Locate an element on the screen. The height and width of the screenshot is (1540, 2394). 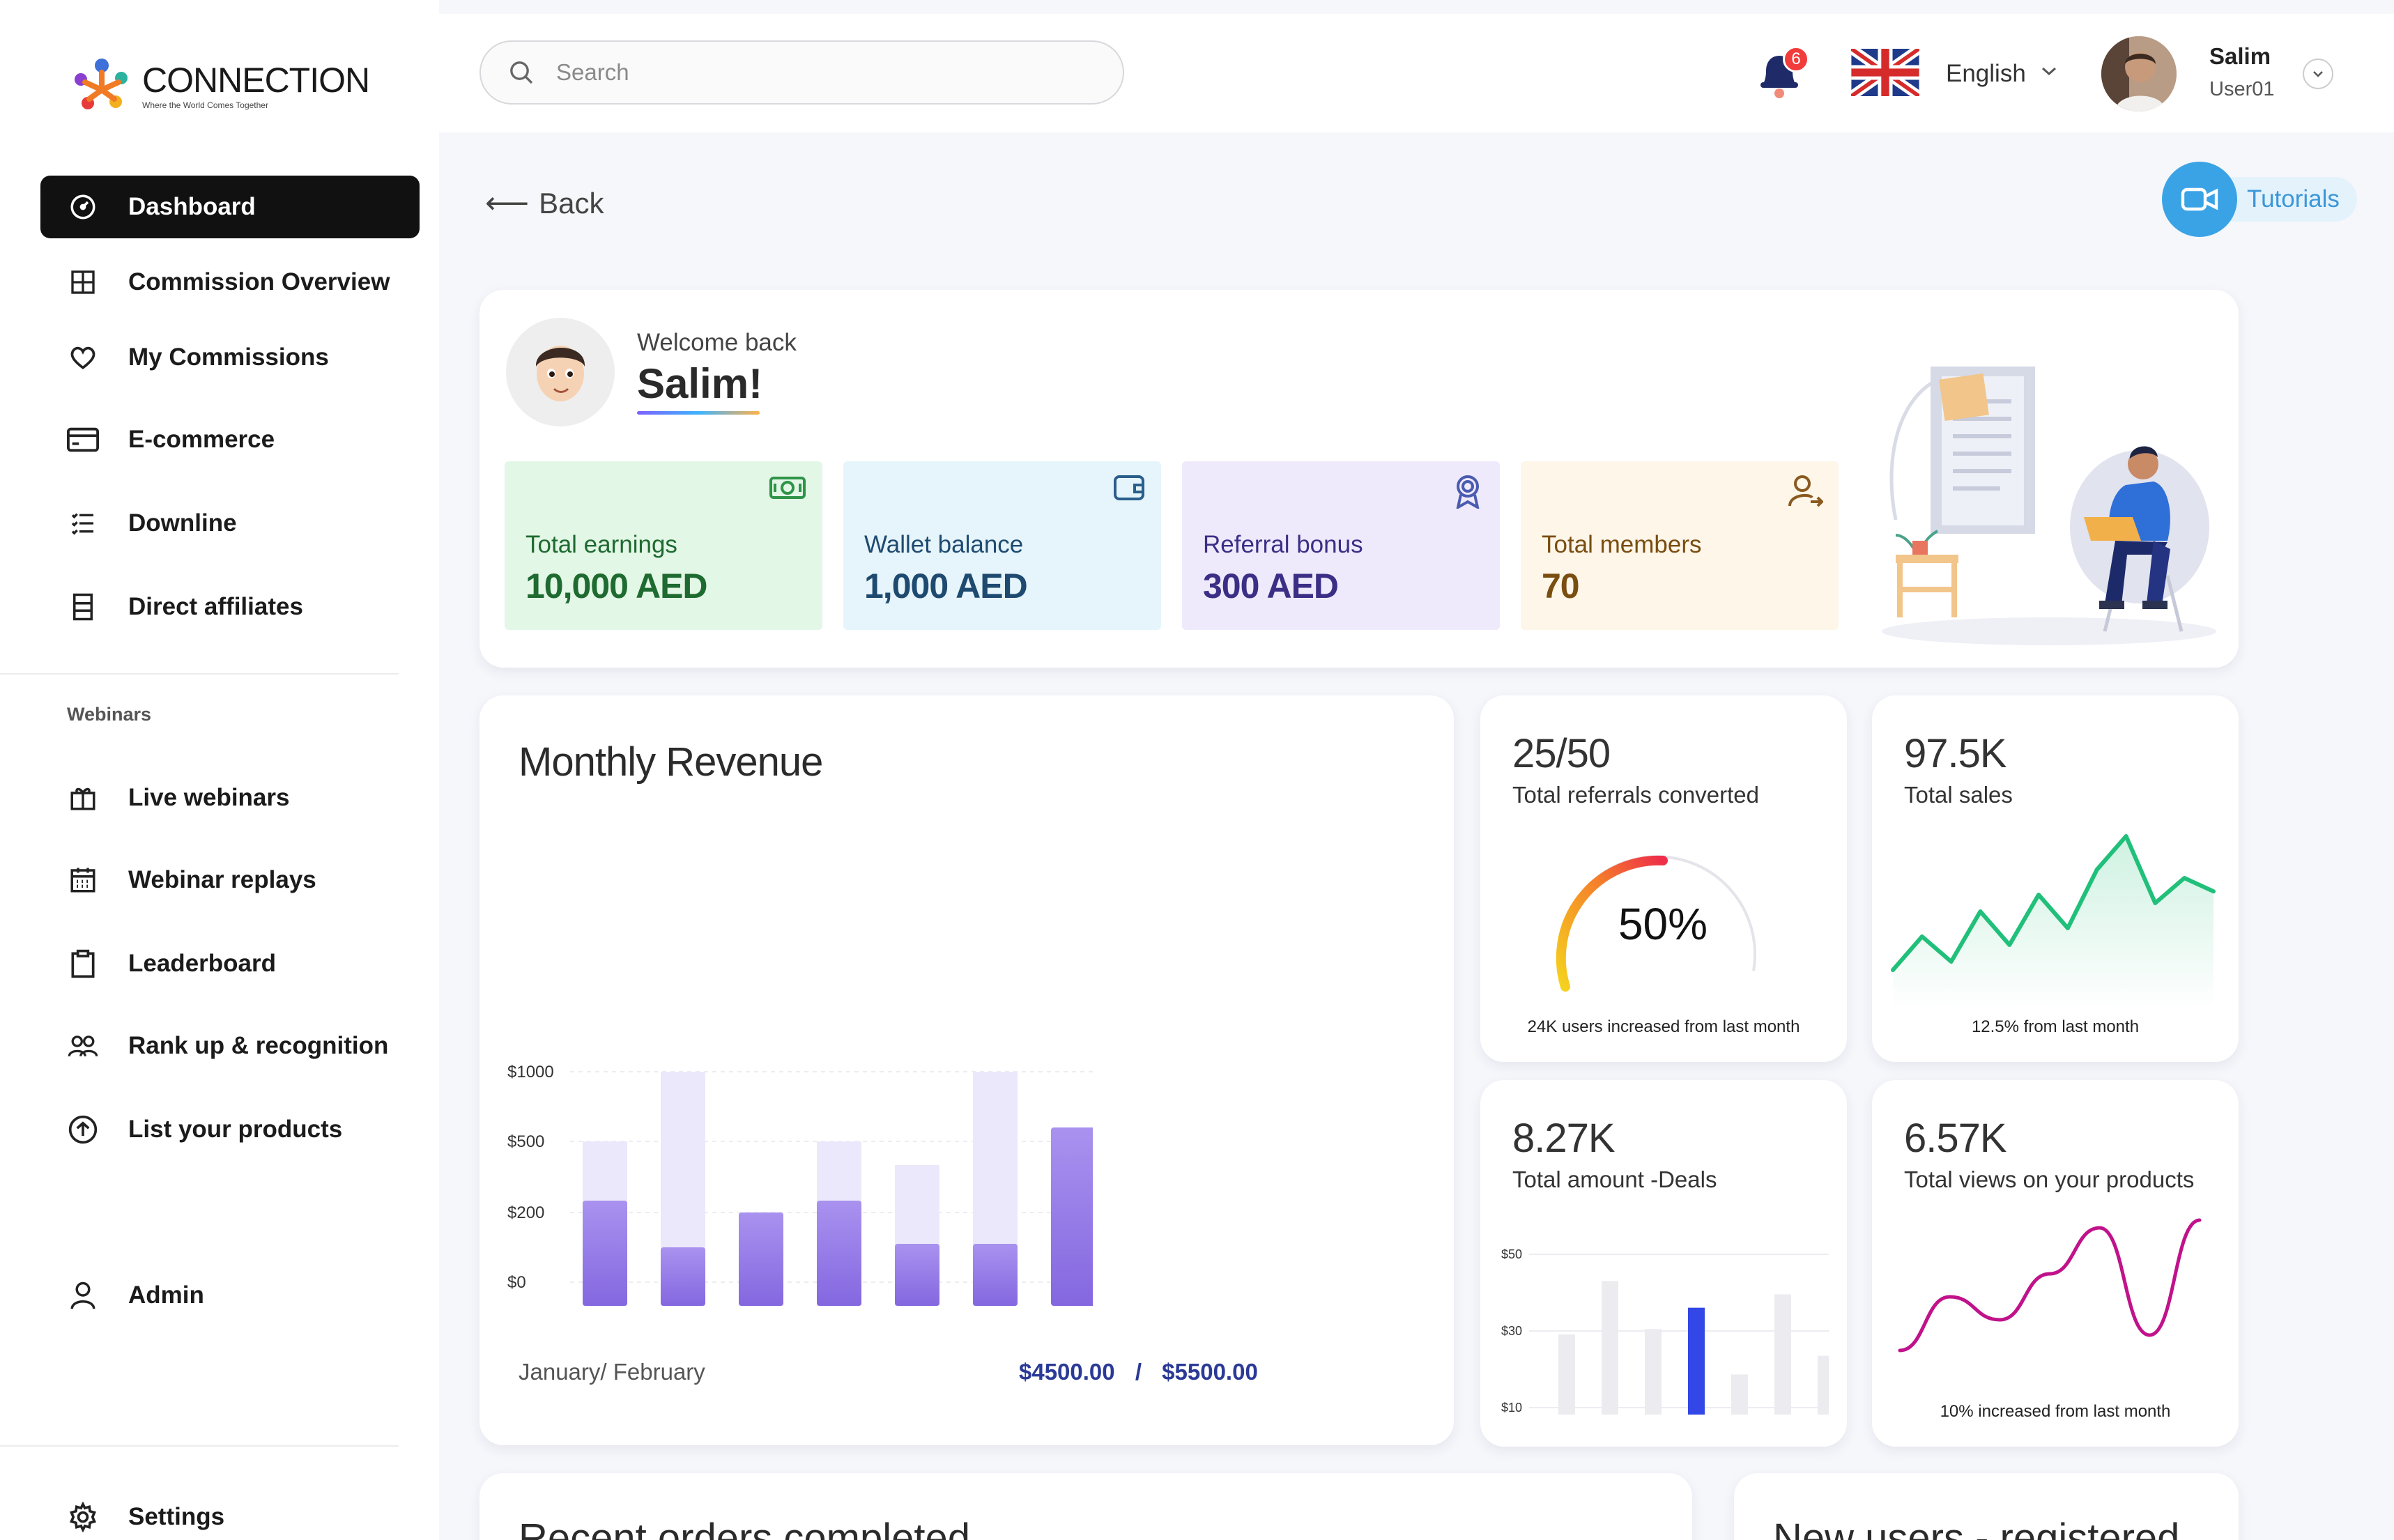
stat-card-total-earnings: Total earnings 10,000 AED is located at coordinates (663, 545).